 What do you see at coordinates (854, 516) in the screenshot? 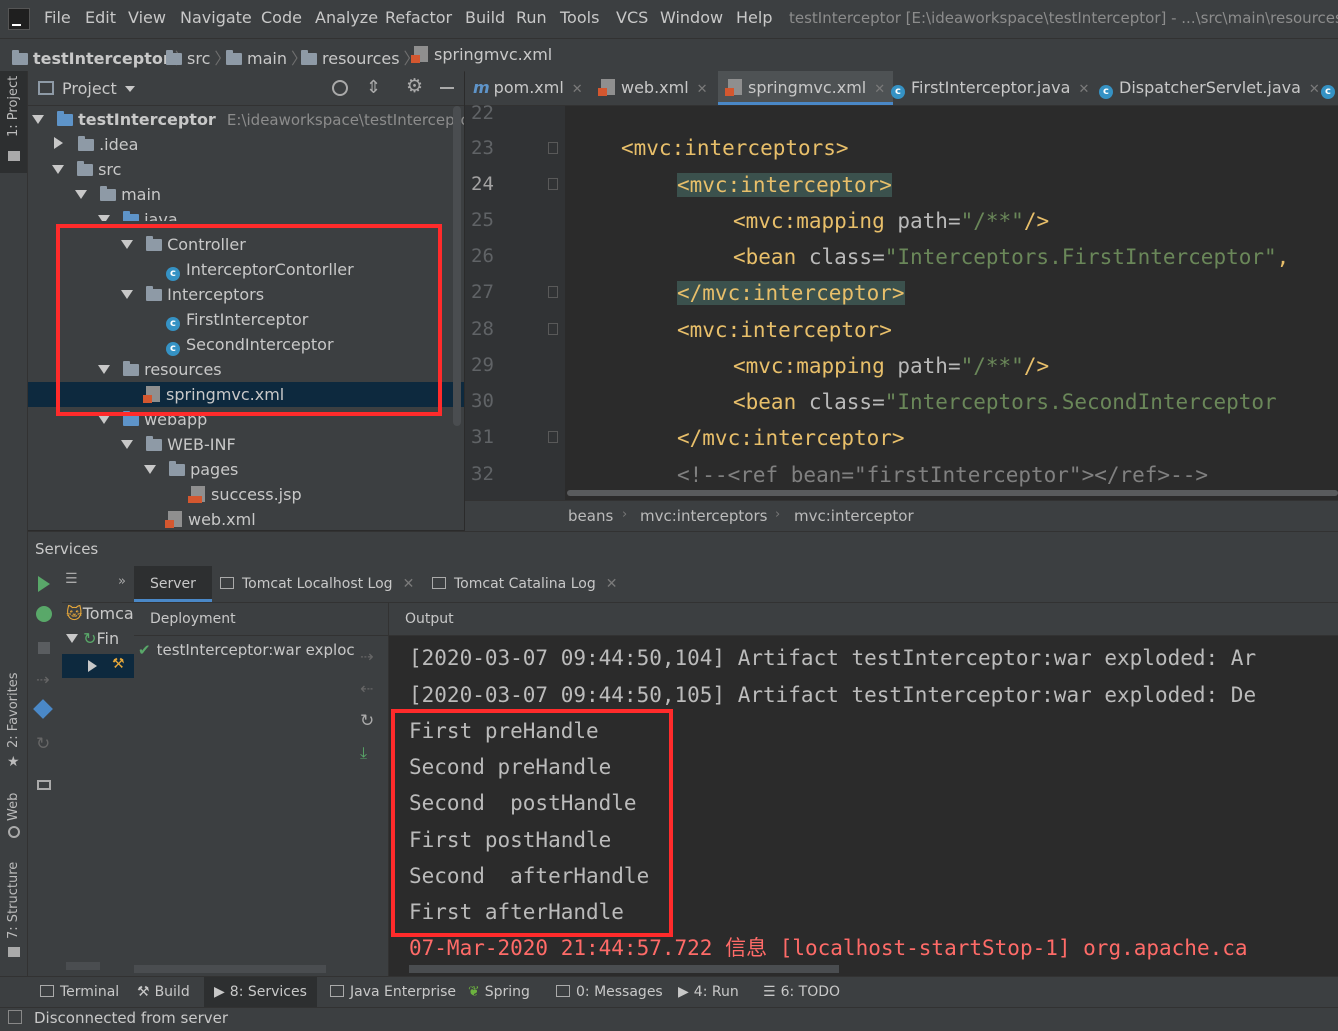
I see `crumb-mvc-interceptor: mvc:interceptor` at bounding box center [854, 516].